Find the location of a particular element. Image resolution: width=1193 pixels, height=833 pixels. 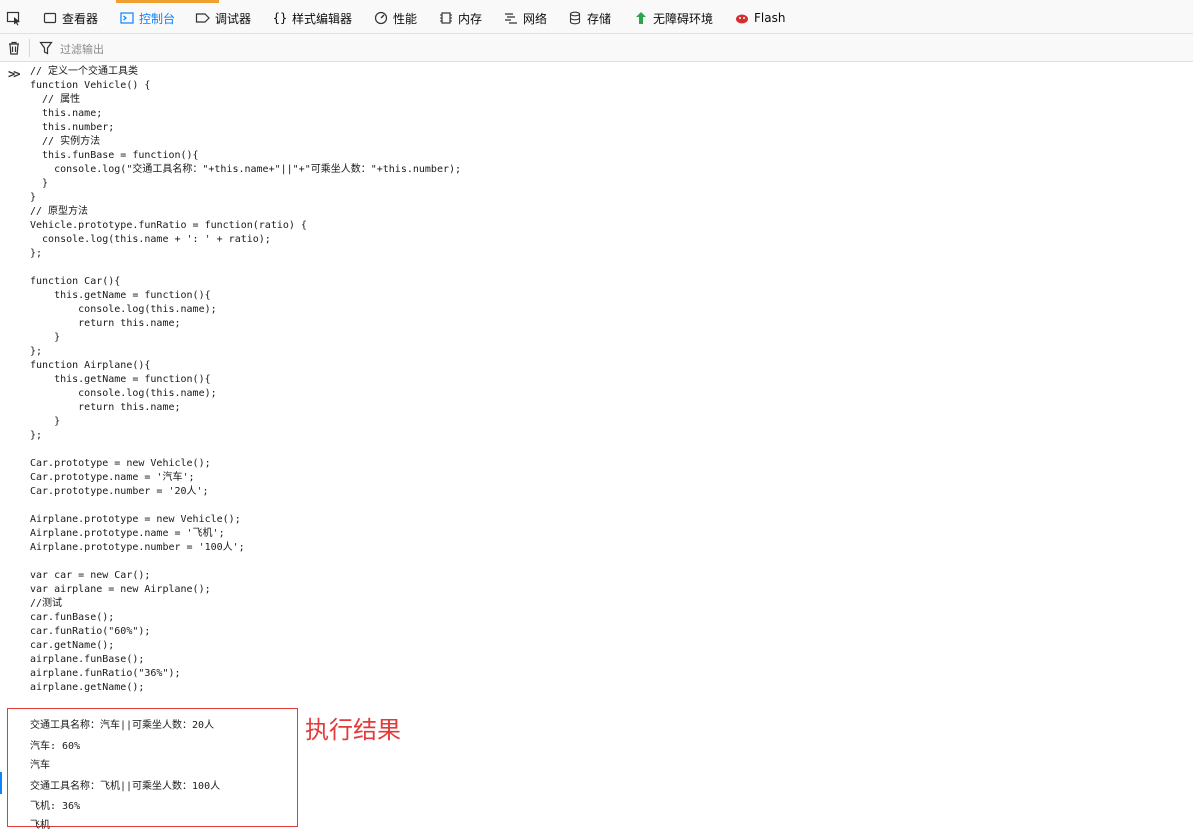

clear-console-button is located at coordinates (16, 48).